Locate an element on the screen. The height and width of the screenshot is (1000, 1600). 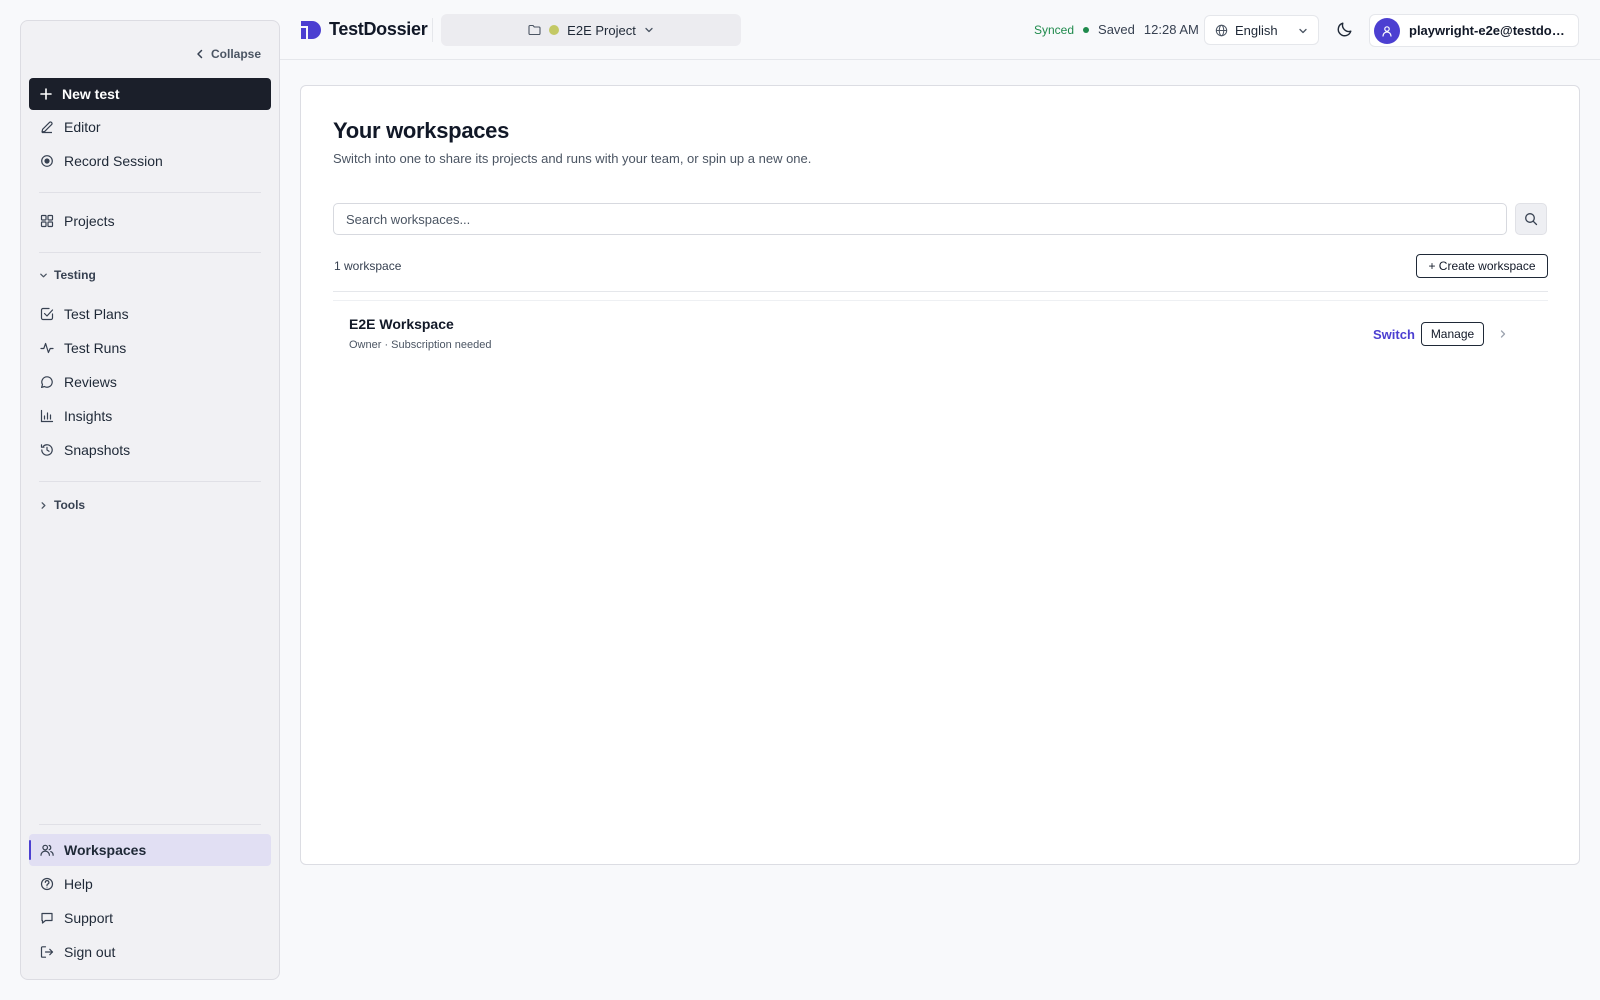
sidebar-item-test-runs: Test Runs is located at coordinates (150, 348).